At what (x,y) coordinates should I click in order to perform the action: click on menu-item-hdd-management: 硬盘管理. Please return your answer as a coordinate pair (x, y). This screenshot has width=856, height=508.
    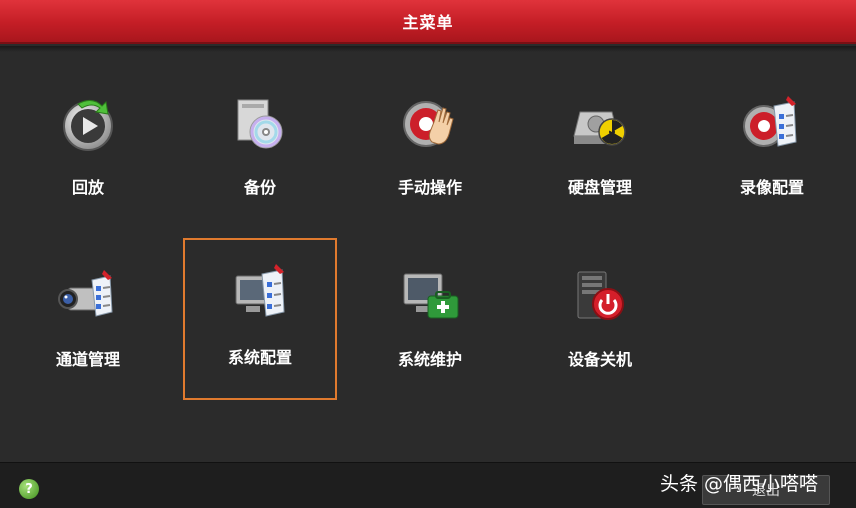
    Looking at the image, I should click on (600, 127).